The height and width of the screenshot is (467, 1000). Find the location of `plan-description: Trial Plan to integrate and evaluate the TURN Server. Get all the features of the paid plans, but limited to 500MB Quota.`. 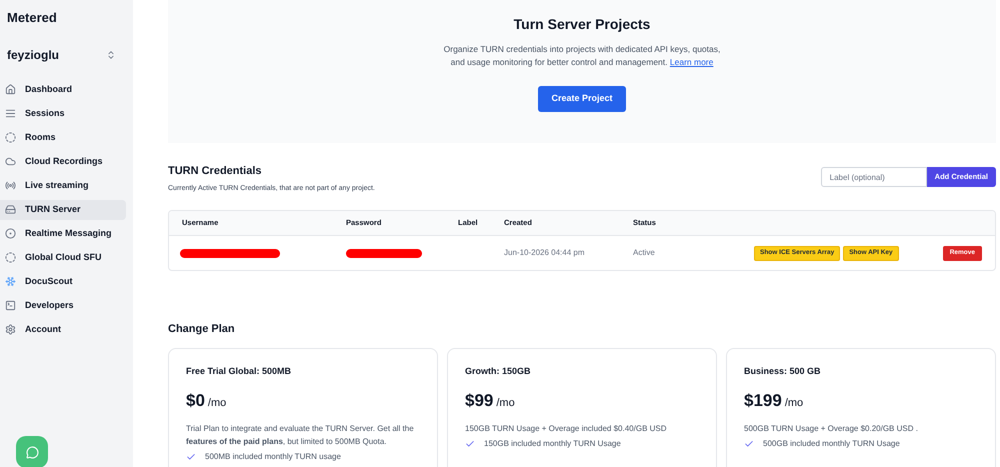

plan-description: Trial Plan to integrate and evaluate the TURN Server. Get all the features of the paid plans, but limited to 500MB Quota. is located at coordinates (300, 435).